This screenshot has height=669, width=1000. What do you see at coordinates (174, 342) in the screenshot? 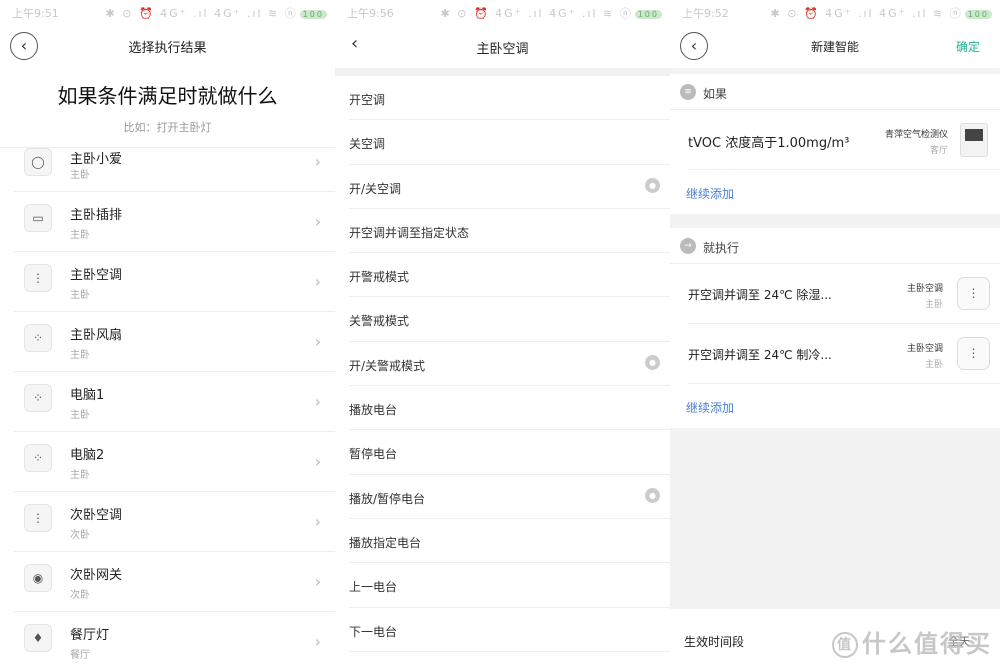
I see `device-row: ⁘ 主卧风扇 主卧 ›` at bounding box center [174, 342].